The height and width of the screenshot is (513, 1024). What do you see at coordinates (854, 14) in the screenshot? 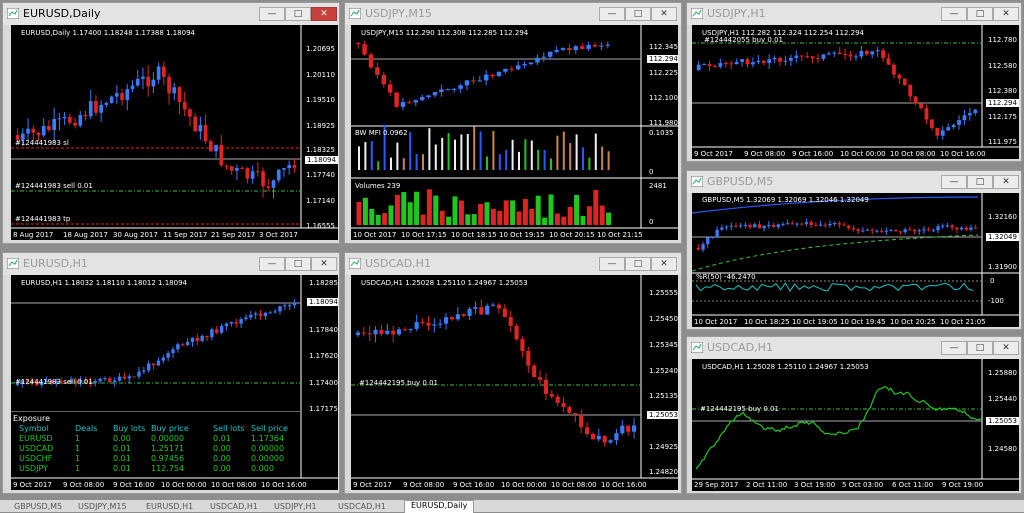
I see `window-titlebar: USDJPY,H1 — □ ✕` at bounding box center [854, 14].